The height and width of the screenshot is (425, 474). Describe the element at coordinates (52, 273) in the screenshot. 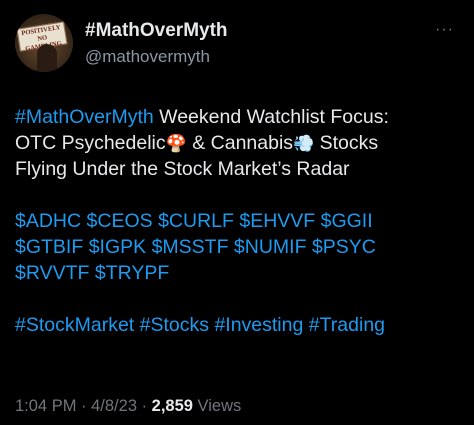

I see `cashtag-link: $RVVTF` at that location.